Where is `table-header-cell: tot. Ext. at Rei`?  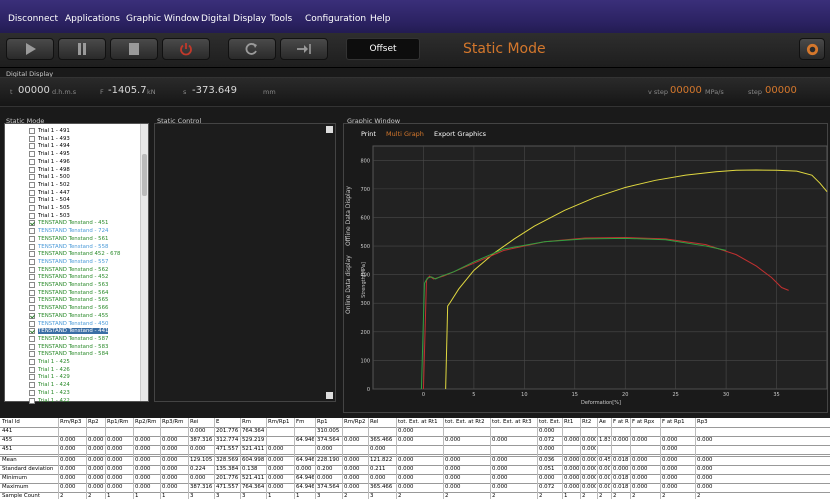
table-header-cell: tot. Ext. at Rei is located at coordinates (550, 422).